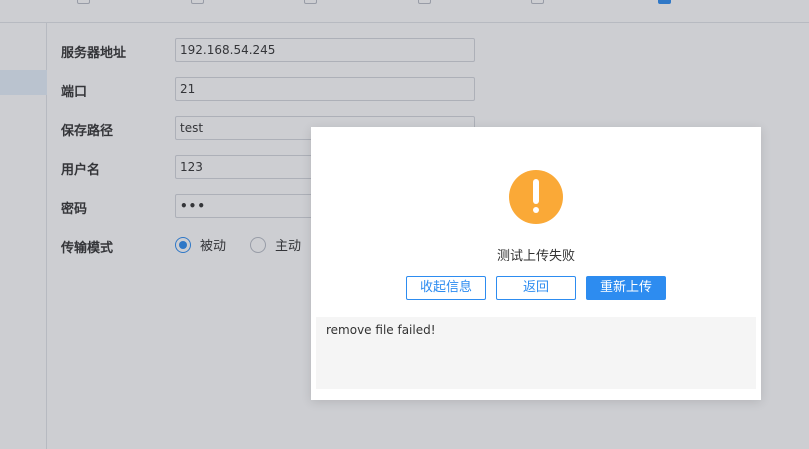 The height and width of the screenshot is (449, 809). What do you see at coordinates (536, 288) in the screenshot?
I see `back-button: 返回` at bounding box center [536, 288].